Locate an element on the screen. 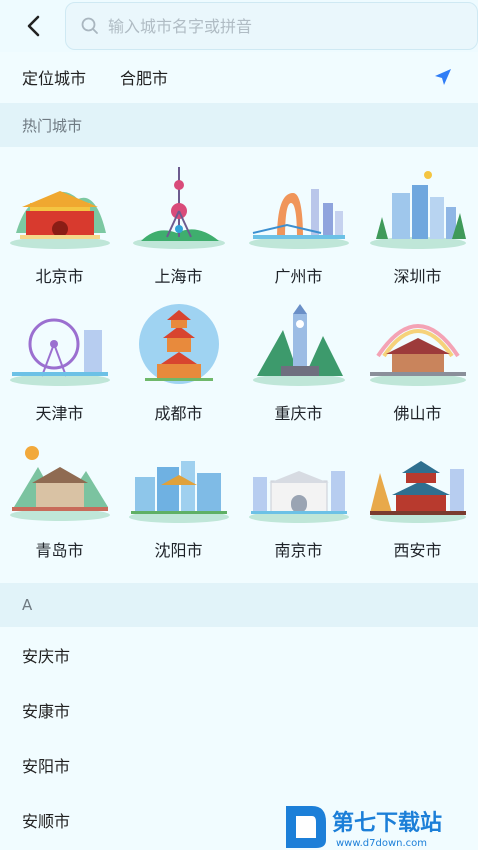  guangzhou-tower-illustration is located at coordinates (298, 219).